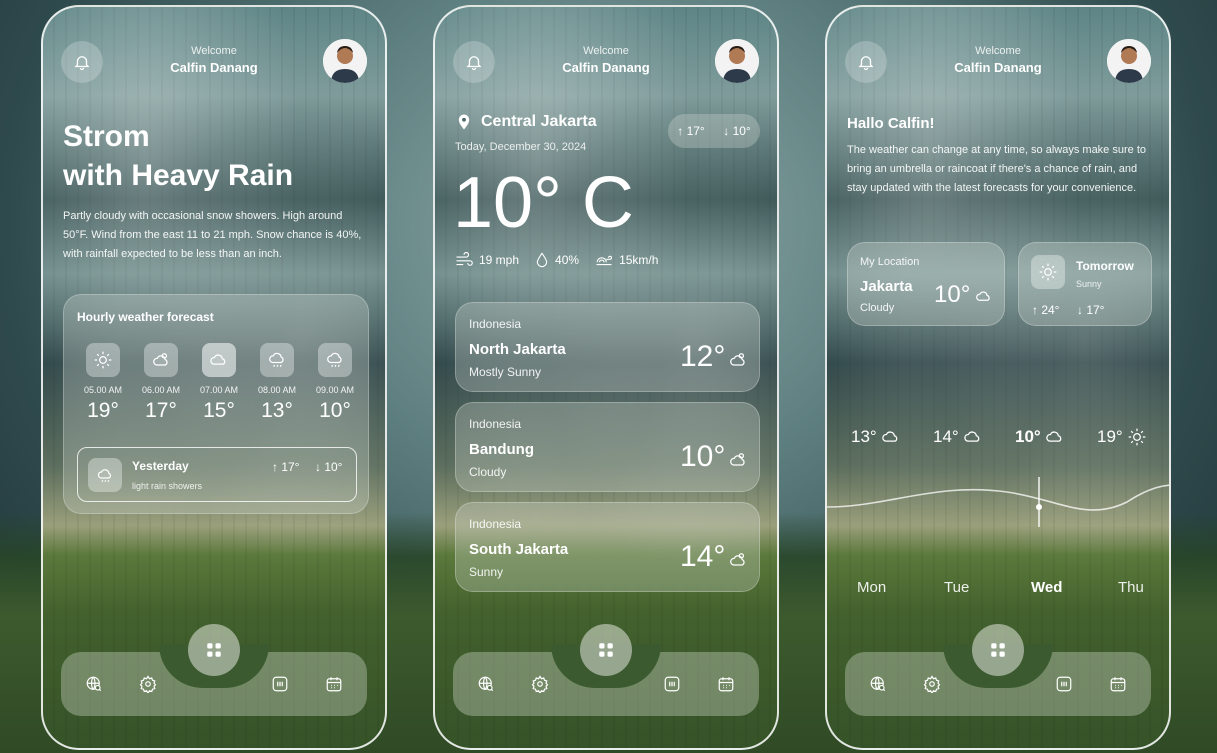 The height and width of the screenshot is (753, 1217). What do you see at coordinates (517, 349) in the screenshot?
I see `city-name: North Jakarta` at bounding box center [517, 349].